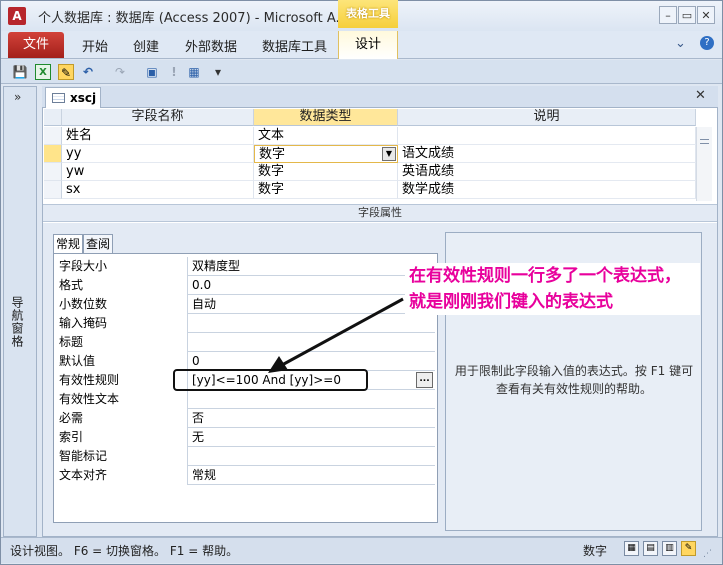  I want to click on quick-access-toolbar, so click(361, 72).